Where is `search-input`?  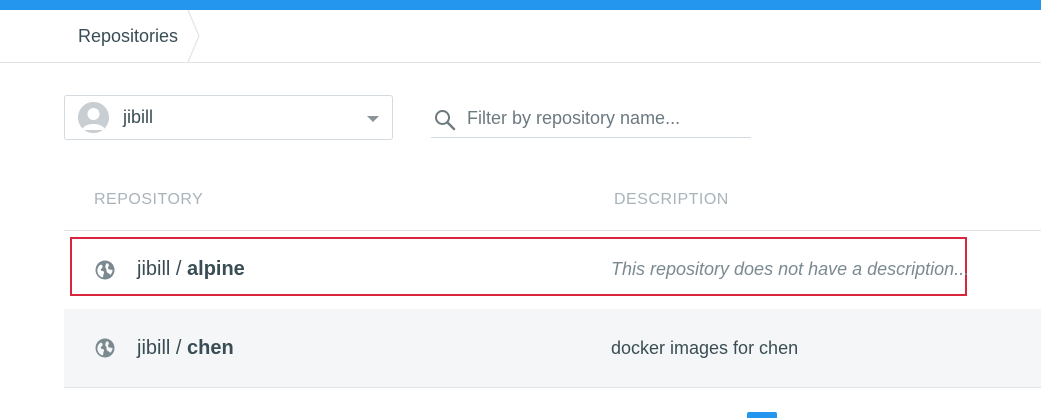
search-input is located at coordinates (608, 118).